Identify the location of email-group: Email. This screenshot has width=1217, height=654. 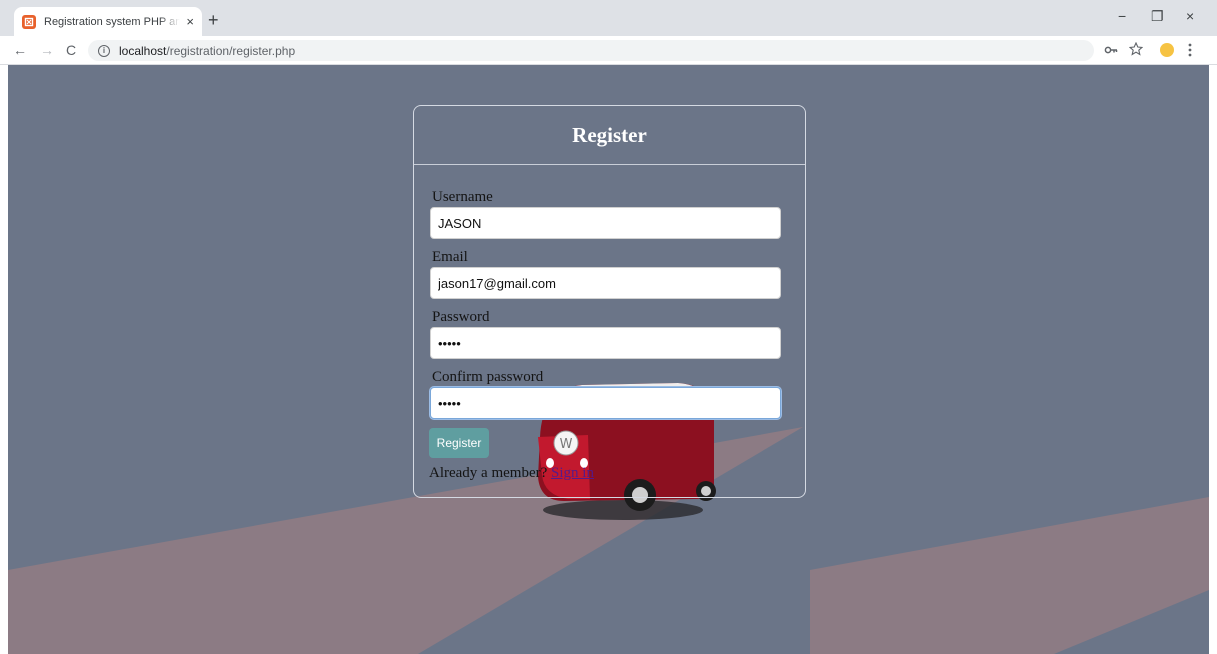
(605, 273).